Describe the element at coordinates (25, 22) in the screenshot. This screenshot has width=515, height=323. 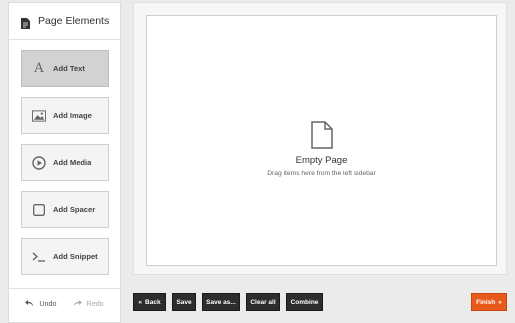
I see `document-icon` at that location.